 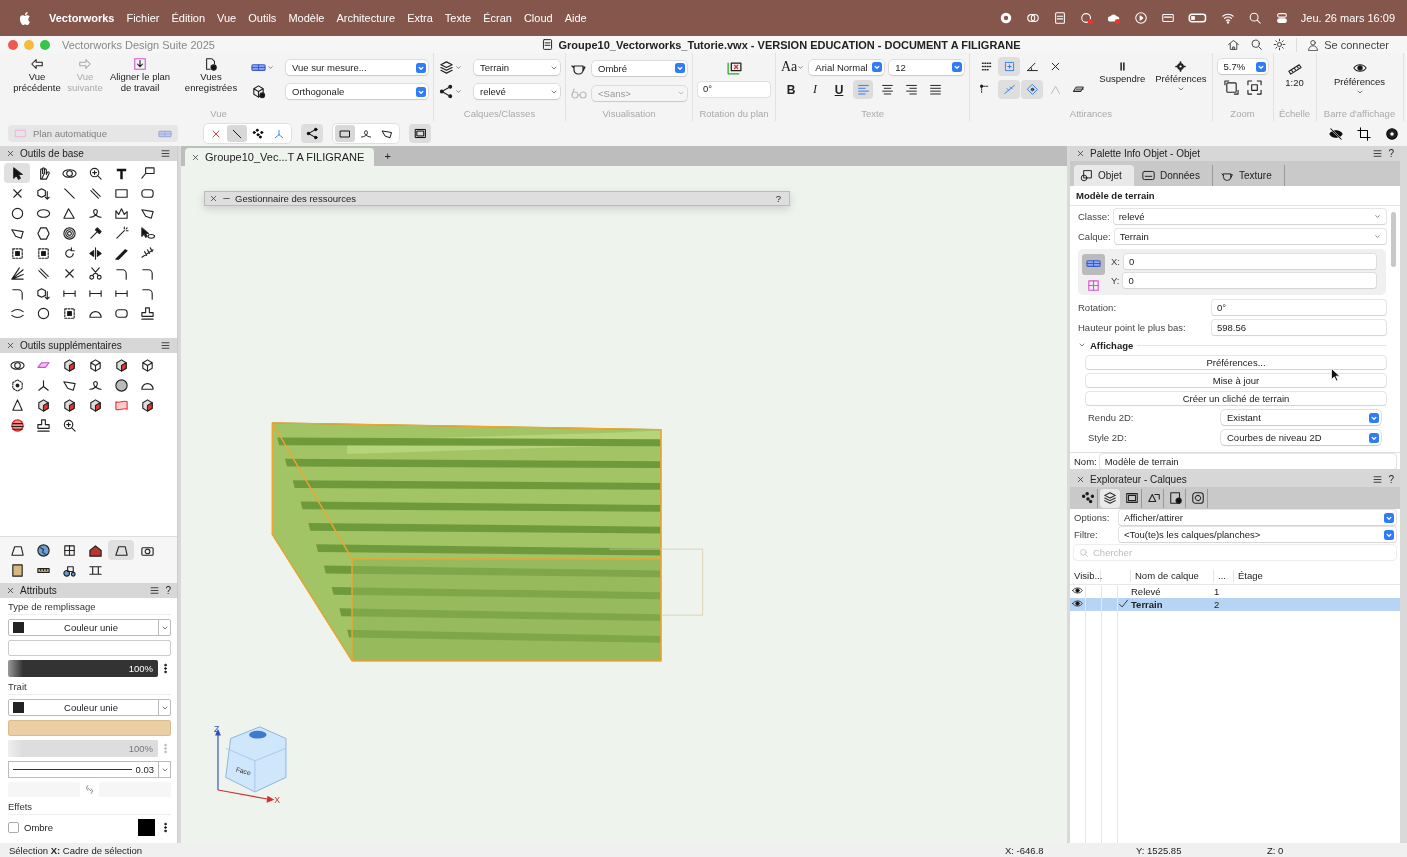 I want to click on app-title: Vectorworks Design Suite 2025, so click(x=138, y=44).